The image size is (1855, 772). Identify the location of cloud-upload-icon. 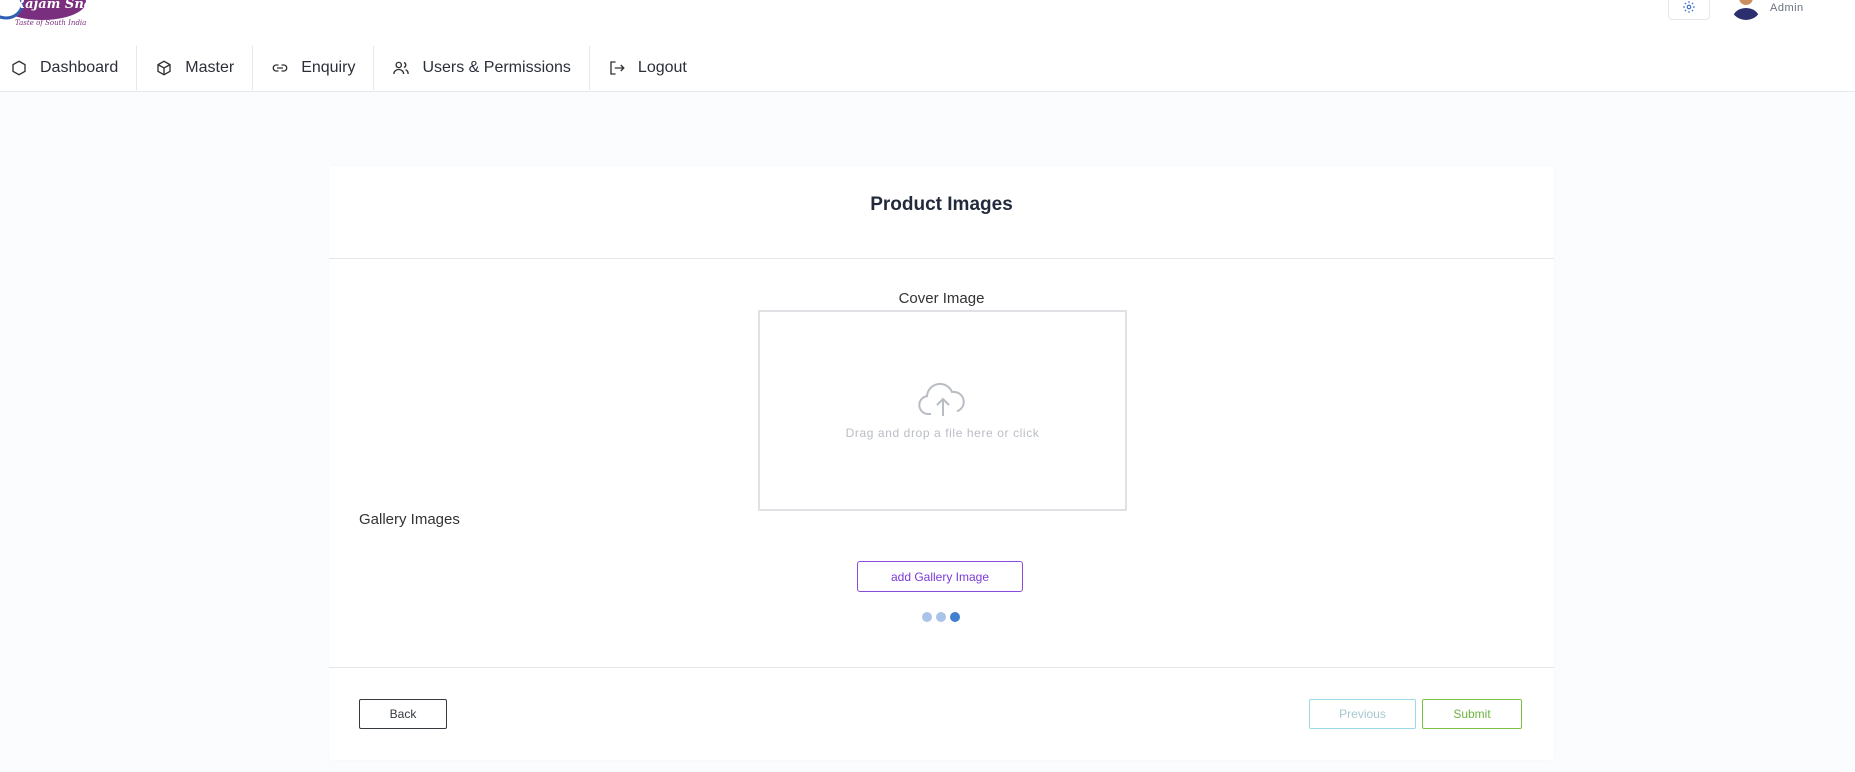
(941, 399).